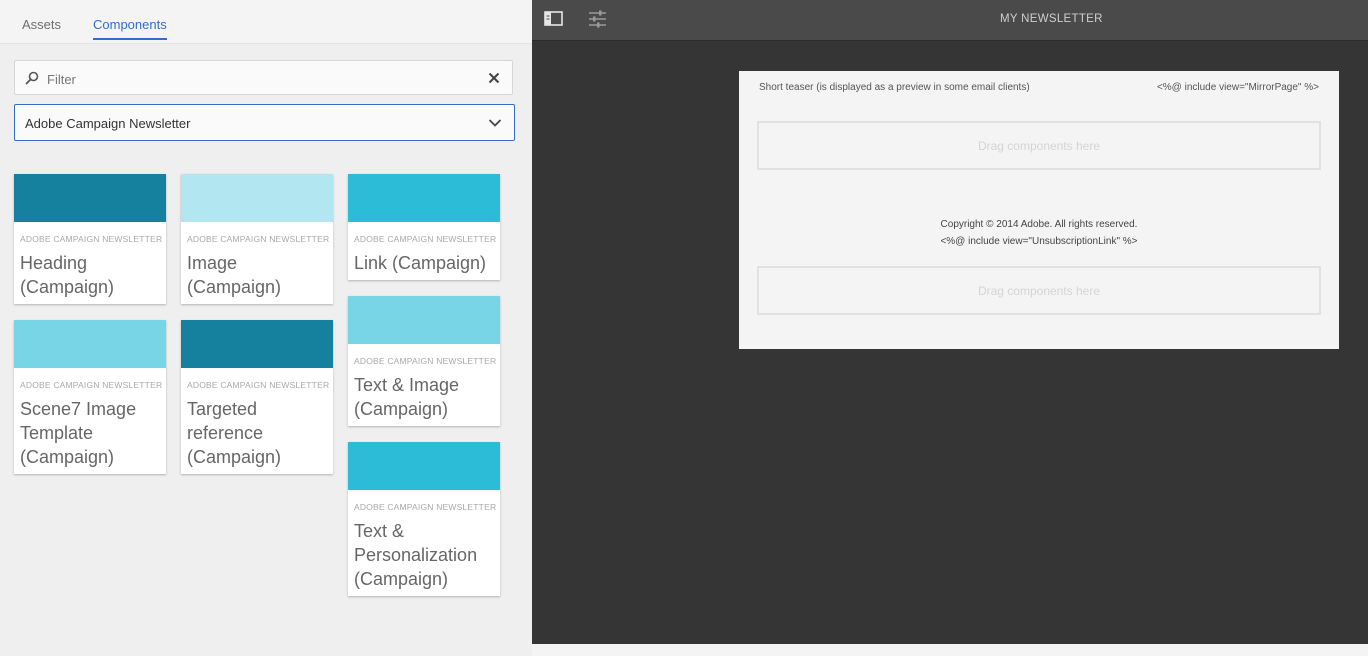 The image size is (1368, 656). What do you see at coordinates (130, 28) in the screenshot?
I see `tab-components: Components` at bounding box center [130, 28].